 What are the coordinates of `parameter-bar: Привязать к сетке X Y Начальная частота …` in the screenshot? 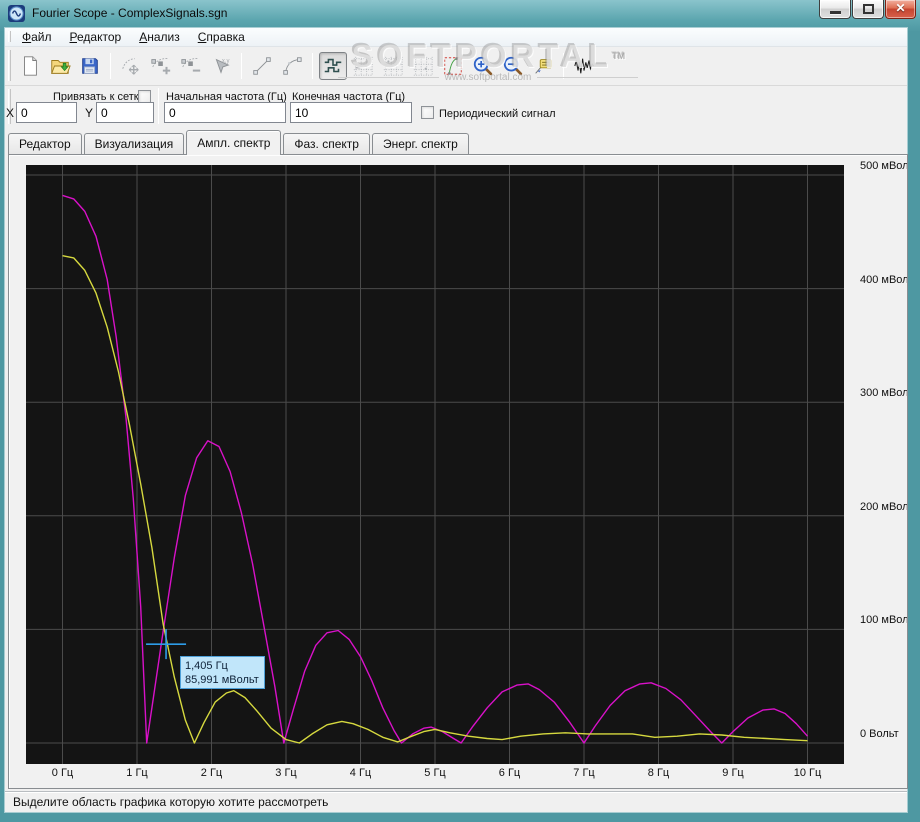 It's located at (456, 107).